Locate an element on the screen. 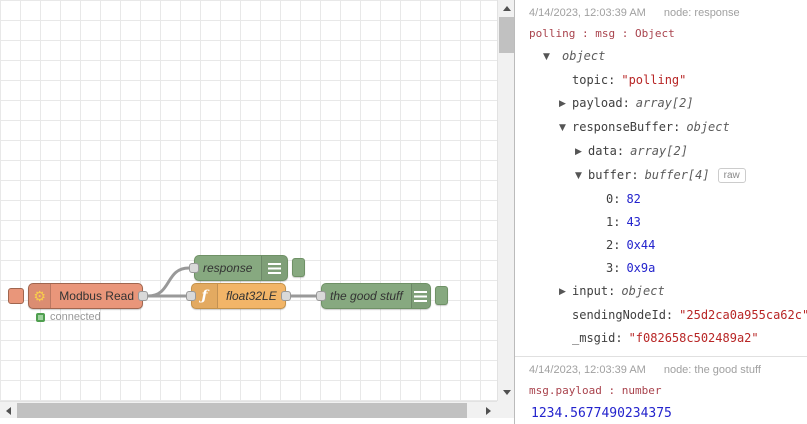 Image resolution: width=807 pixels, height=424 pixels. tree-row: ▶ input: object is located at coordinates (664, 292).